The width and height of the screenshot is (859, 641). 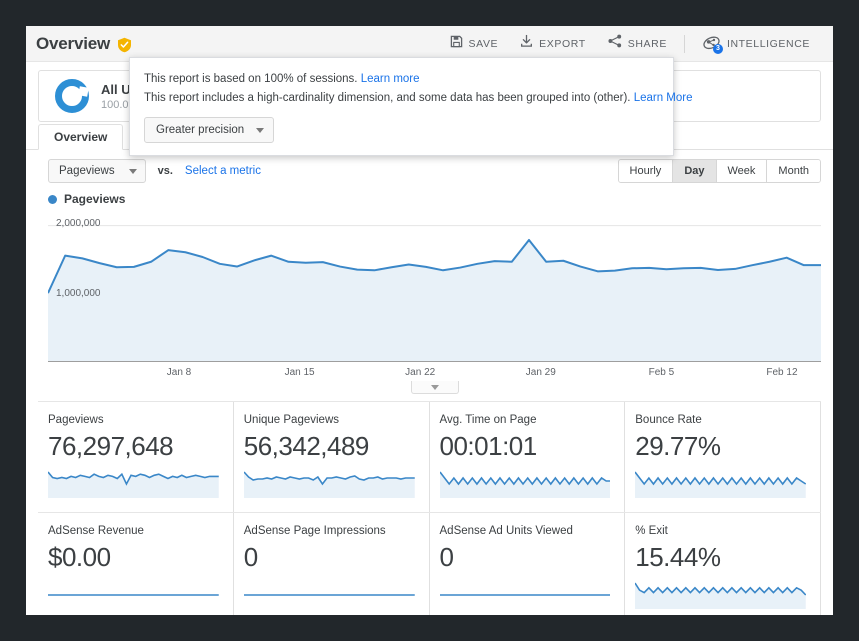 I want to click on toolbar-divider, so click(x=684, y=43).